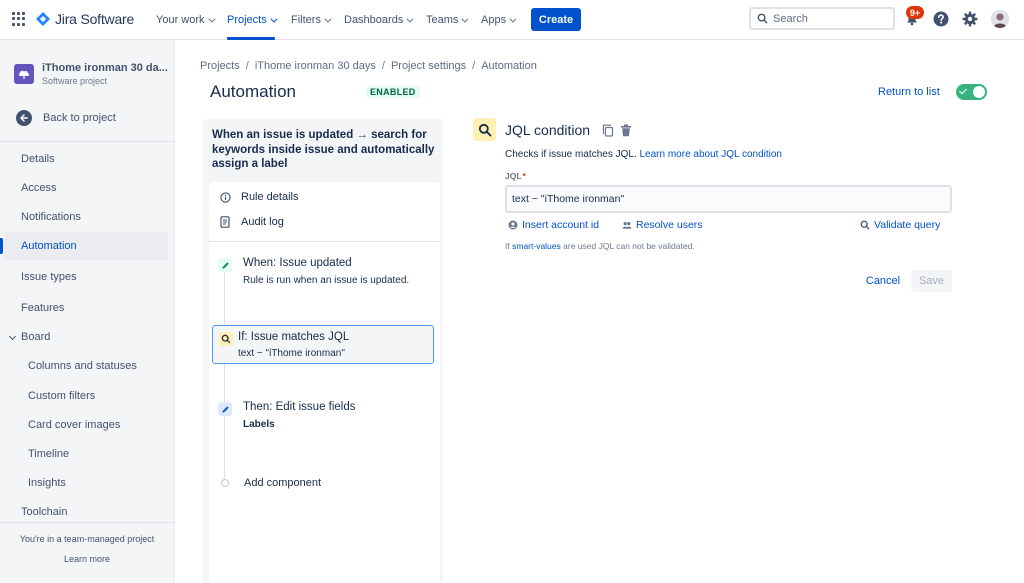 This screenshot has height=583, width=1024. I want to click on audit-log-link: Audit log, so click(251, 222).